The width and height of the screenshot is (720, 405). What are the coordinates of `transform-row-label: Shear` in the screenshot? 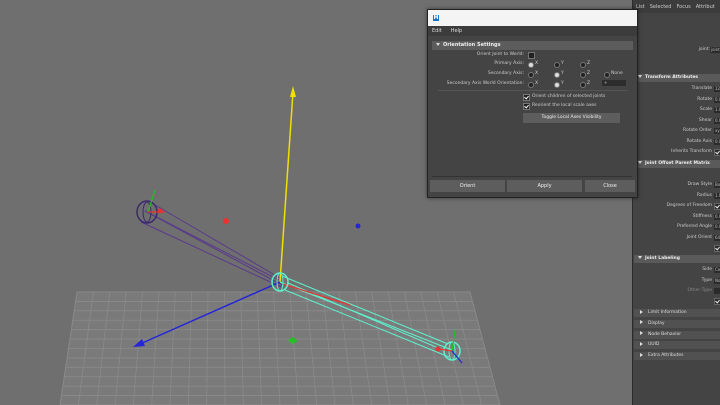 It's located at (705, 120).